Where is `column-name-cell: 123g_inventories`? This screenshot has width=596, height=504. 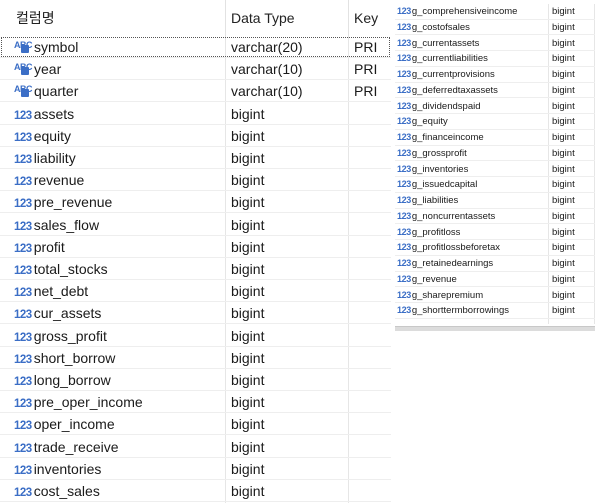
column-name-cell: 123g_inventories is located at coordinates (432, 169).